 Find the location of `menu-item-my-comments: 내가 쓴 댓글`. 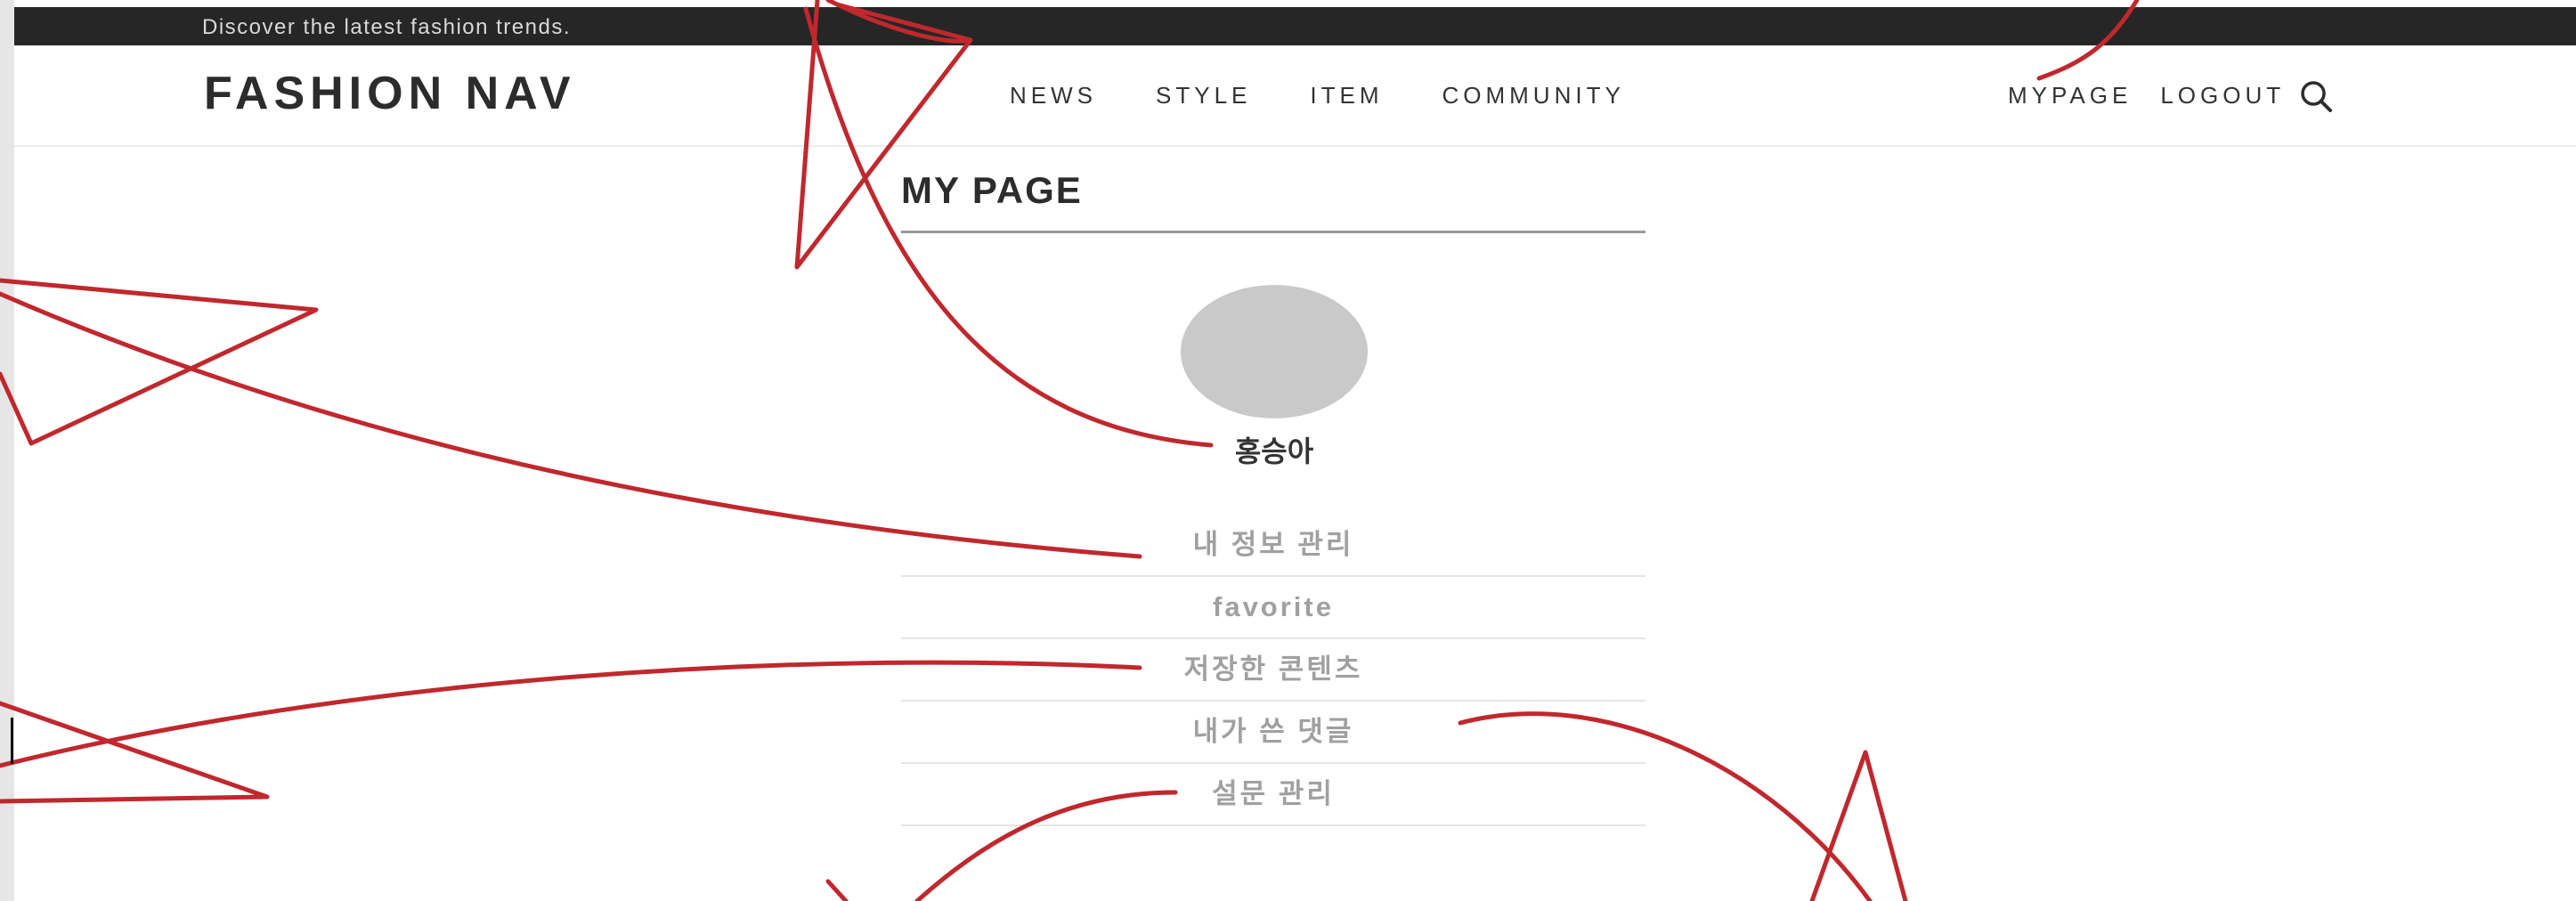

menu-item-my-comments: 내가 쓴 댓글 is located at coordinates (1273, 733).